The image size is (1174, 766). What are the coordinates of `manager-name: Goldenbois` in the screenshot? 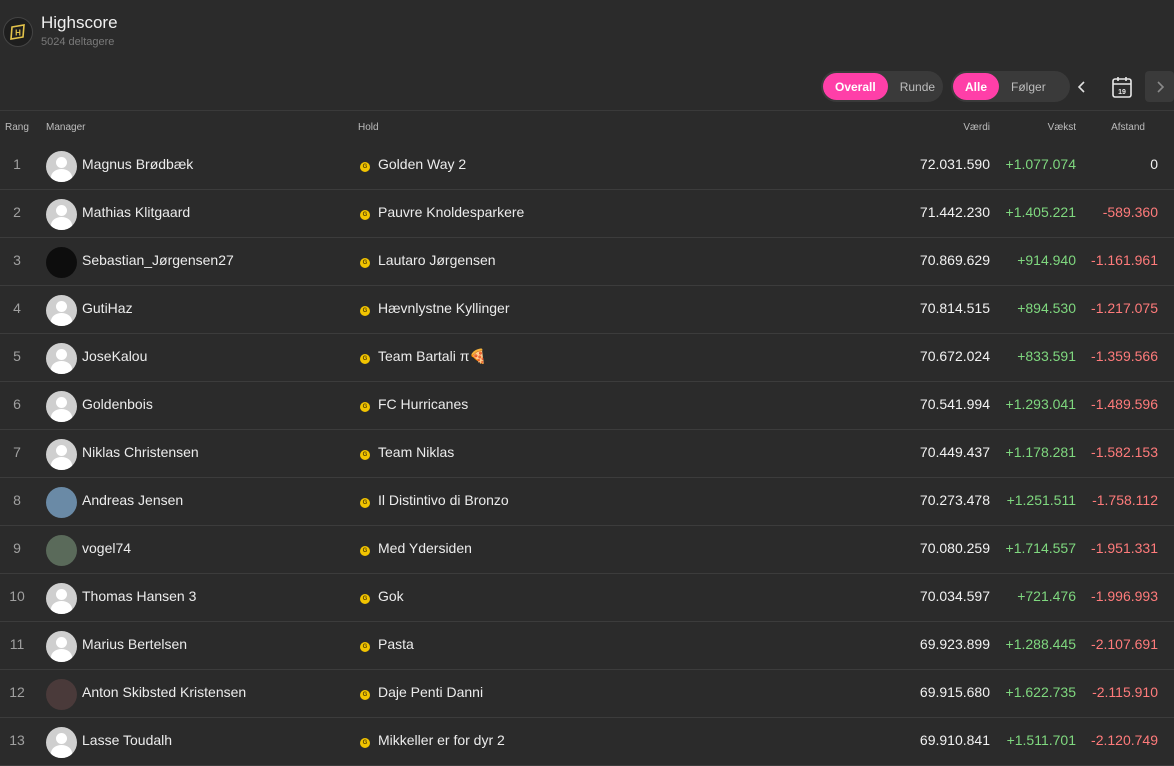 It's located at (117, 404).